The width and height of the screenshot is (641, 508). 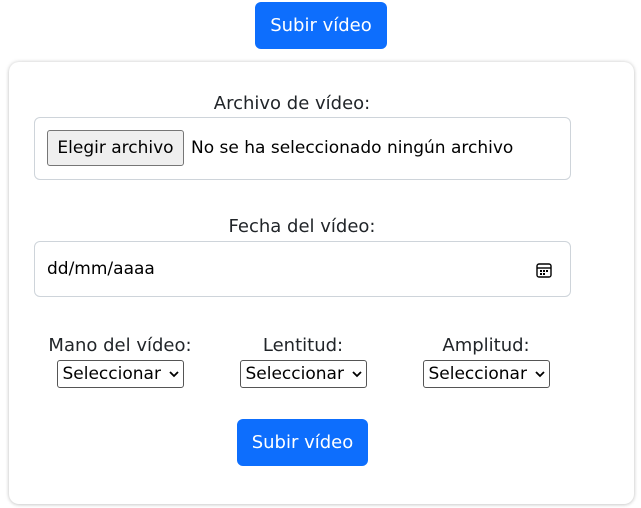 I want to click on hand-select-label: Mano del vídeo:, so click(x=120, y=345).